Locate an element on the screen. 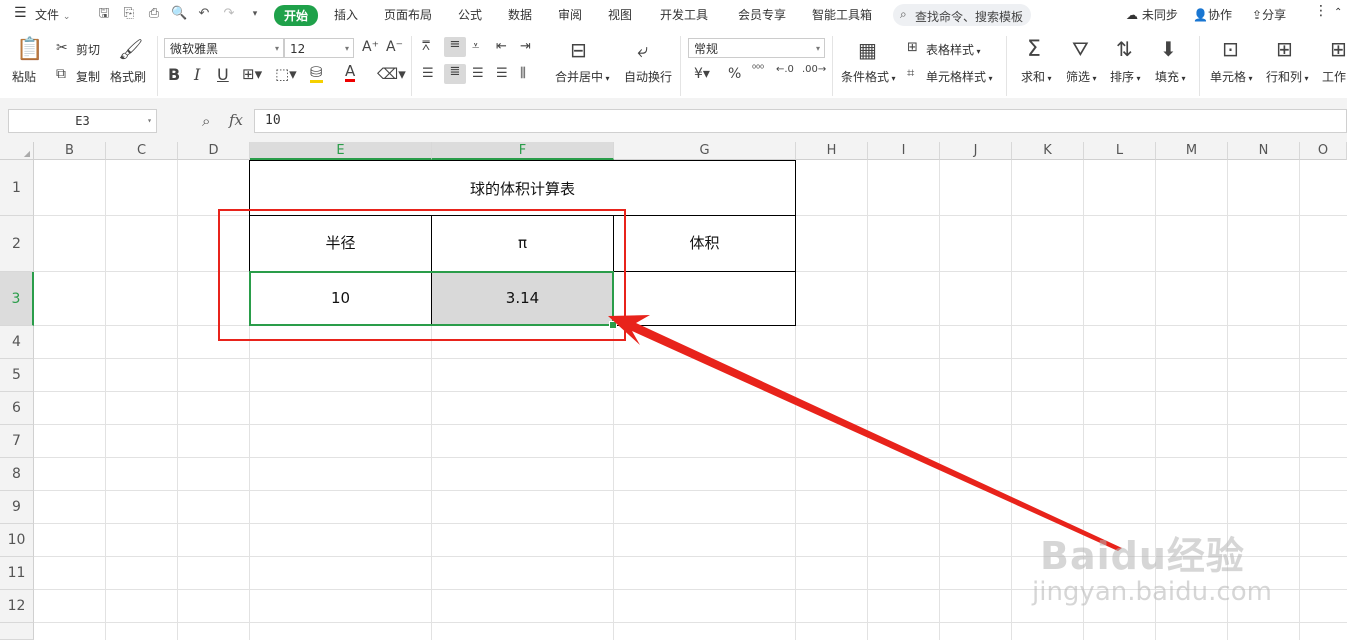 The height and width of the screenshot is (640, 1347). annotation-arrow-shape is located at coordinates (865, 433).